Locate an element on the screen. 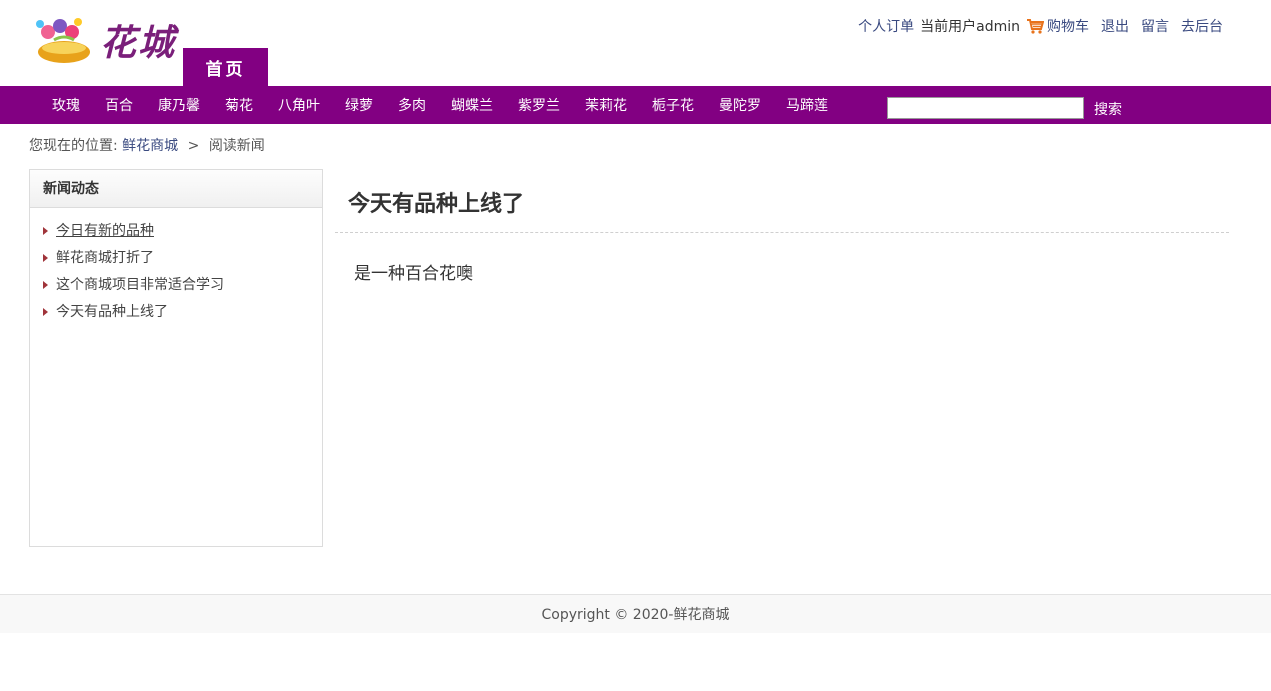 This screenshot has width=1271, height=691. message-link: 留言 is located at coordinates (1155, 26).